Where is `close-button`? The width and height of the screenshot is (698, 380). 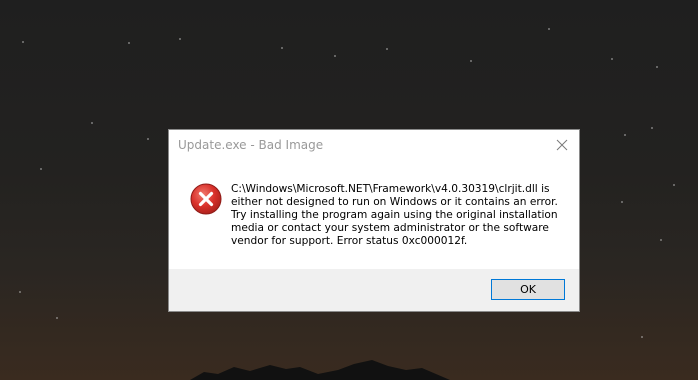 close-button is located at coordinates (562, 145).